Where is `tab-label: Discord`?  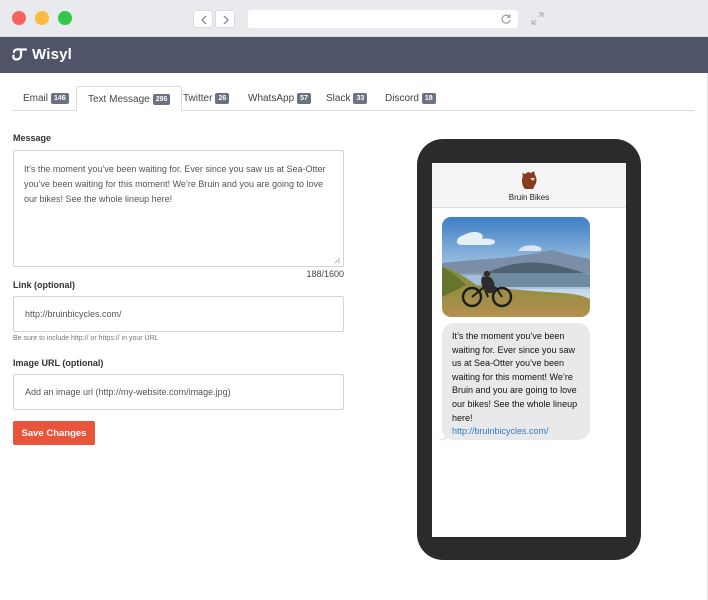
tab-label: Discord is located at coordinates (402, 98).